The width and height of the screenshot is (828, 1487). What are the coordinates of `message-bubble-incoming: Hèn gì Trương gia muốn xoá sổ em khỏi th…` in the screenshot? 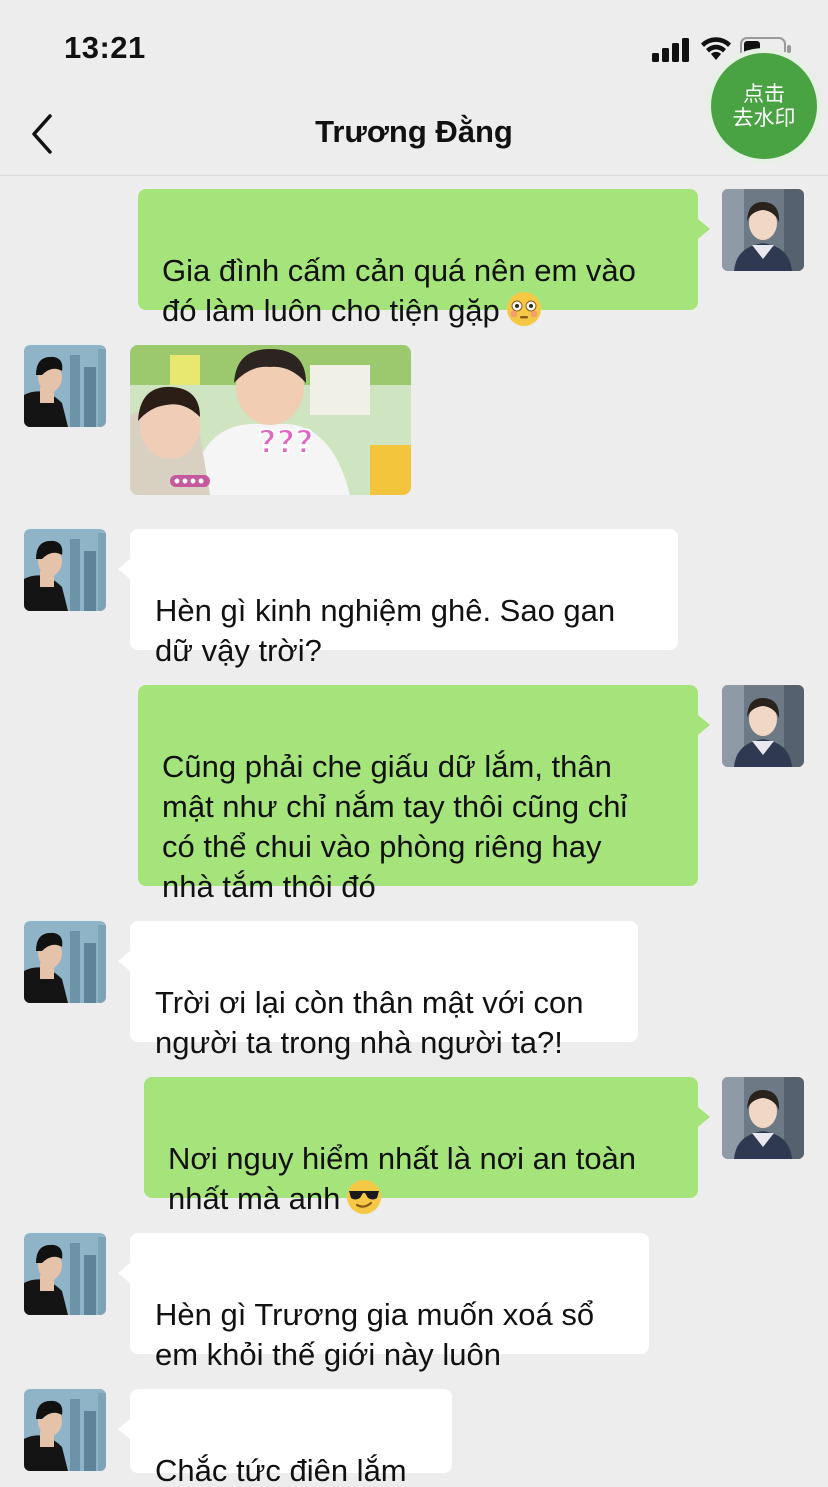 It's located at (383, 1302).